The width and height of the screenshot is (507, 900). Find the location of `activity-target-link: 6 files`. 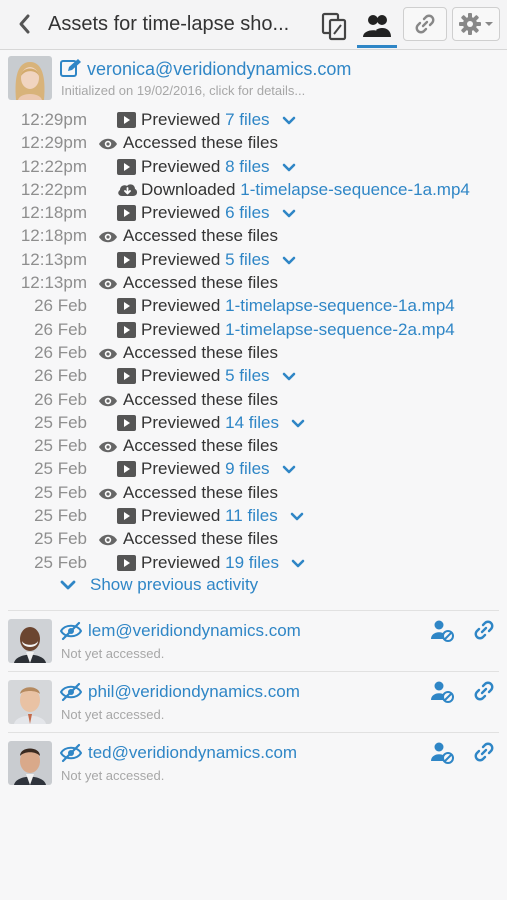

activity-target-link: 6 files is located at coordinates (247, 212).